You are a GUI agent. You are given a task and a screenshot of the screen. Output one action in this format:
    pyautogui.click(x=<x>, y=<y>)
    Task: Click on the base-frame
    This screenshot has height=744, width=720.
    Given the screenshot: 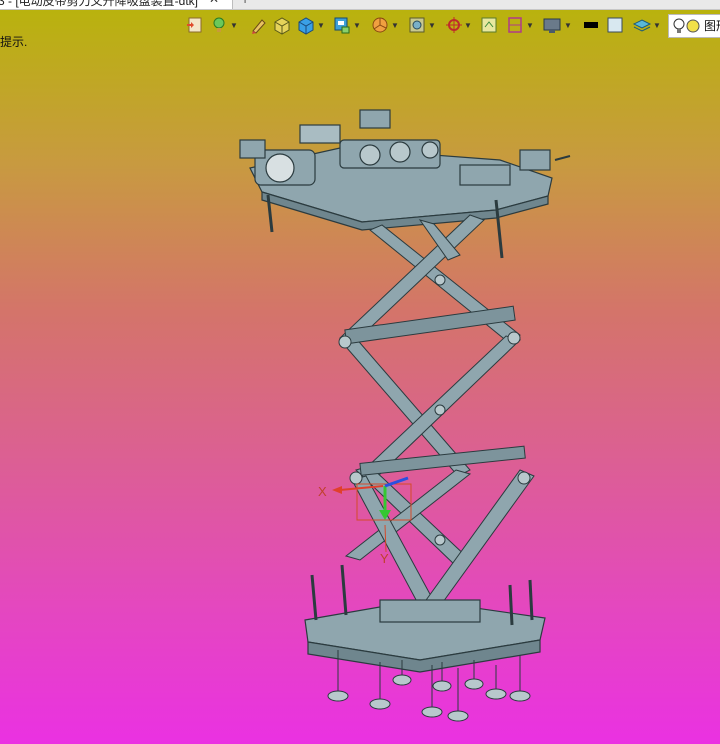 What is the action you would take?
    pyautogui.click(x=425, y=618)
    